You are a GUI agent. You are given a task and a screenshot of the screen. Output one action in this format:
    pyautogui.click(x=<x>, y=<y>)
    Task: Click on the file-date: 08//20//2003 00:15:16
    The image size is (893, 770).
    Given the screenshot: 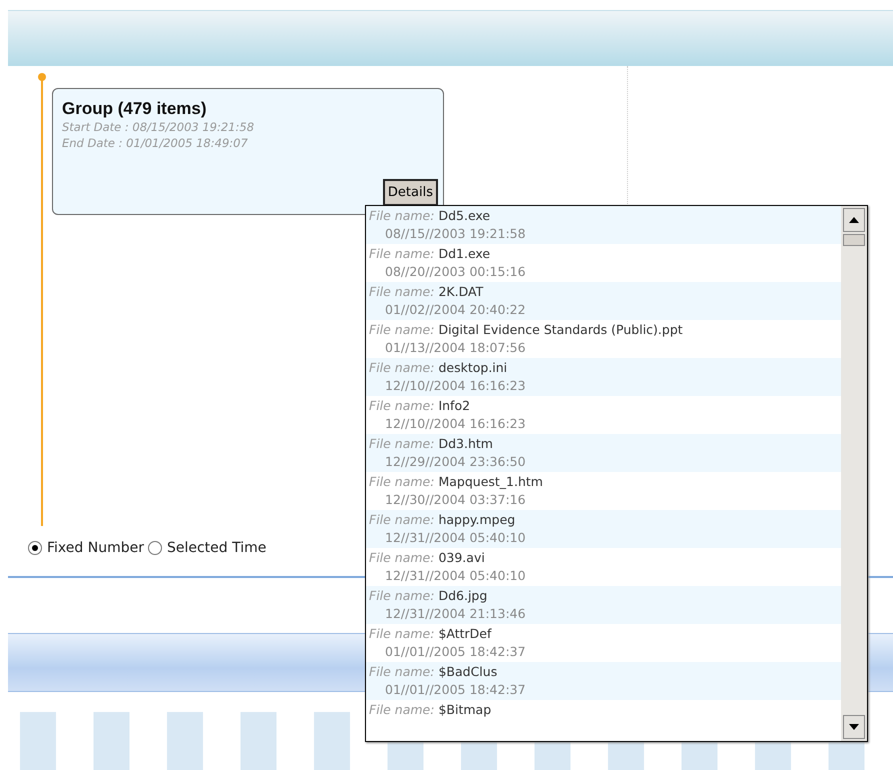 What is the action you would take?
    pyautogui.click(x=455, y=272)
    